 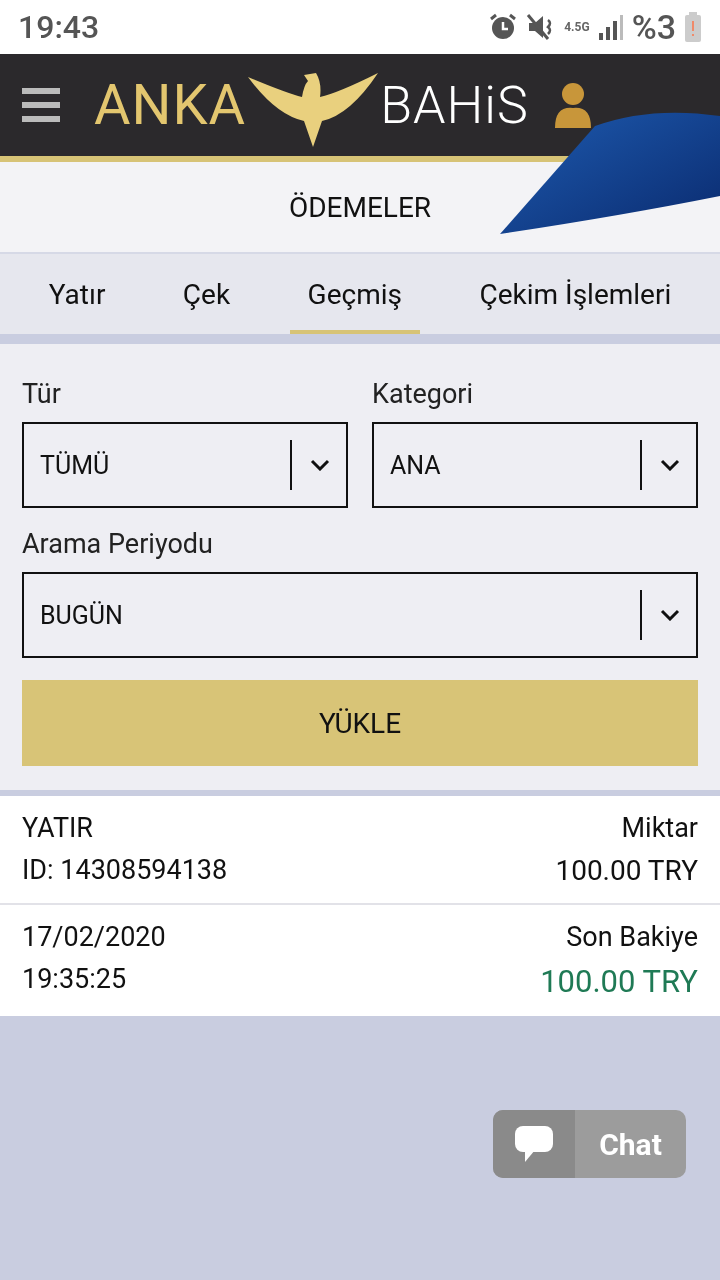 I want to click on amount-label: Miktar, so click(x=659, y=828).